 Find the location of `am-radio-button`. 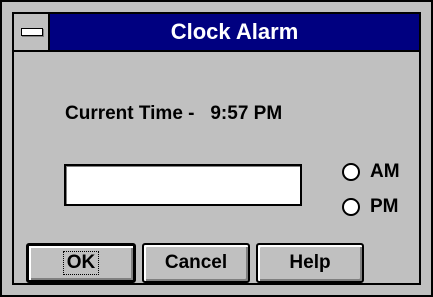

am-radio-button is located at coordinates (351, 172).